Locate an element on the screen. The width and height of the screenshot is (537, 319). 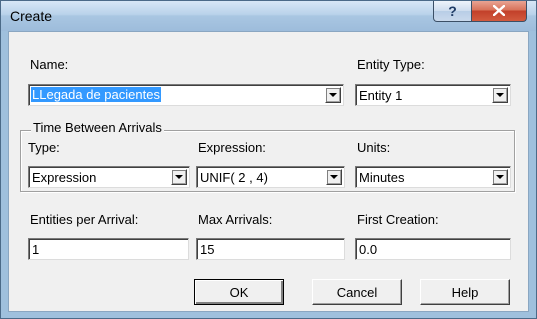
time-between-arrivals-label: Time Between Arrivals is located at coordinates (97, 127).